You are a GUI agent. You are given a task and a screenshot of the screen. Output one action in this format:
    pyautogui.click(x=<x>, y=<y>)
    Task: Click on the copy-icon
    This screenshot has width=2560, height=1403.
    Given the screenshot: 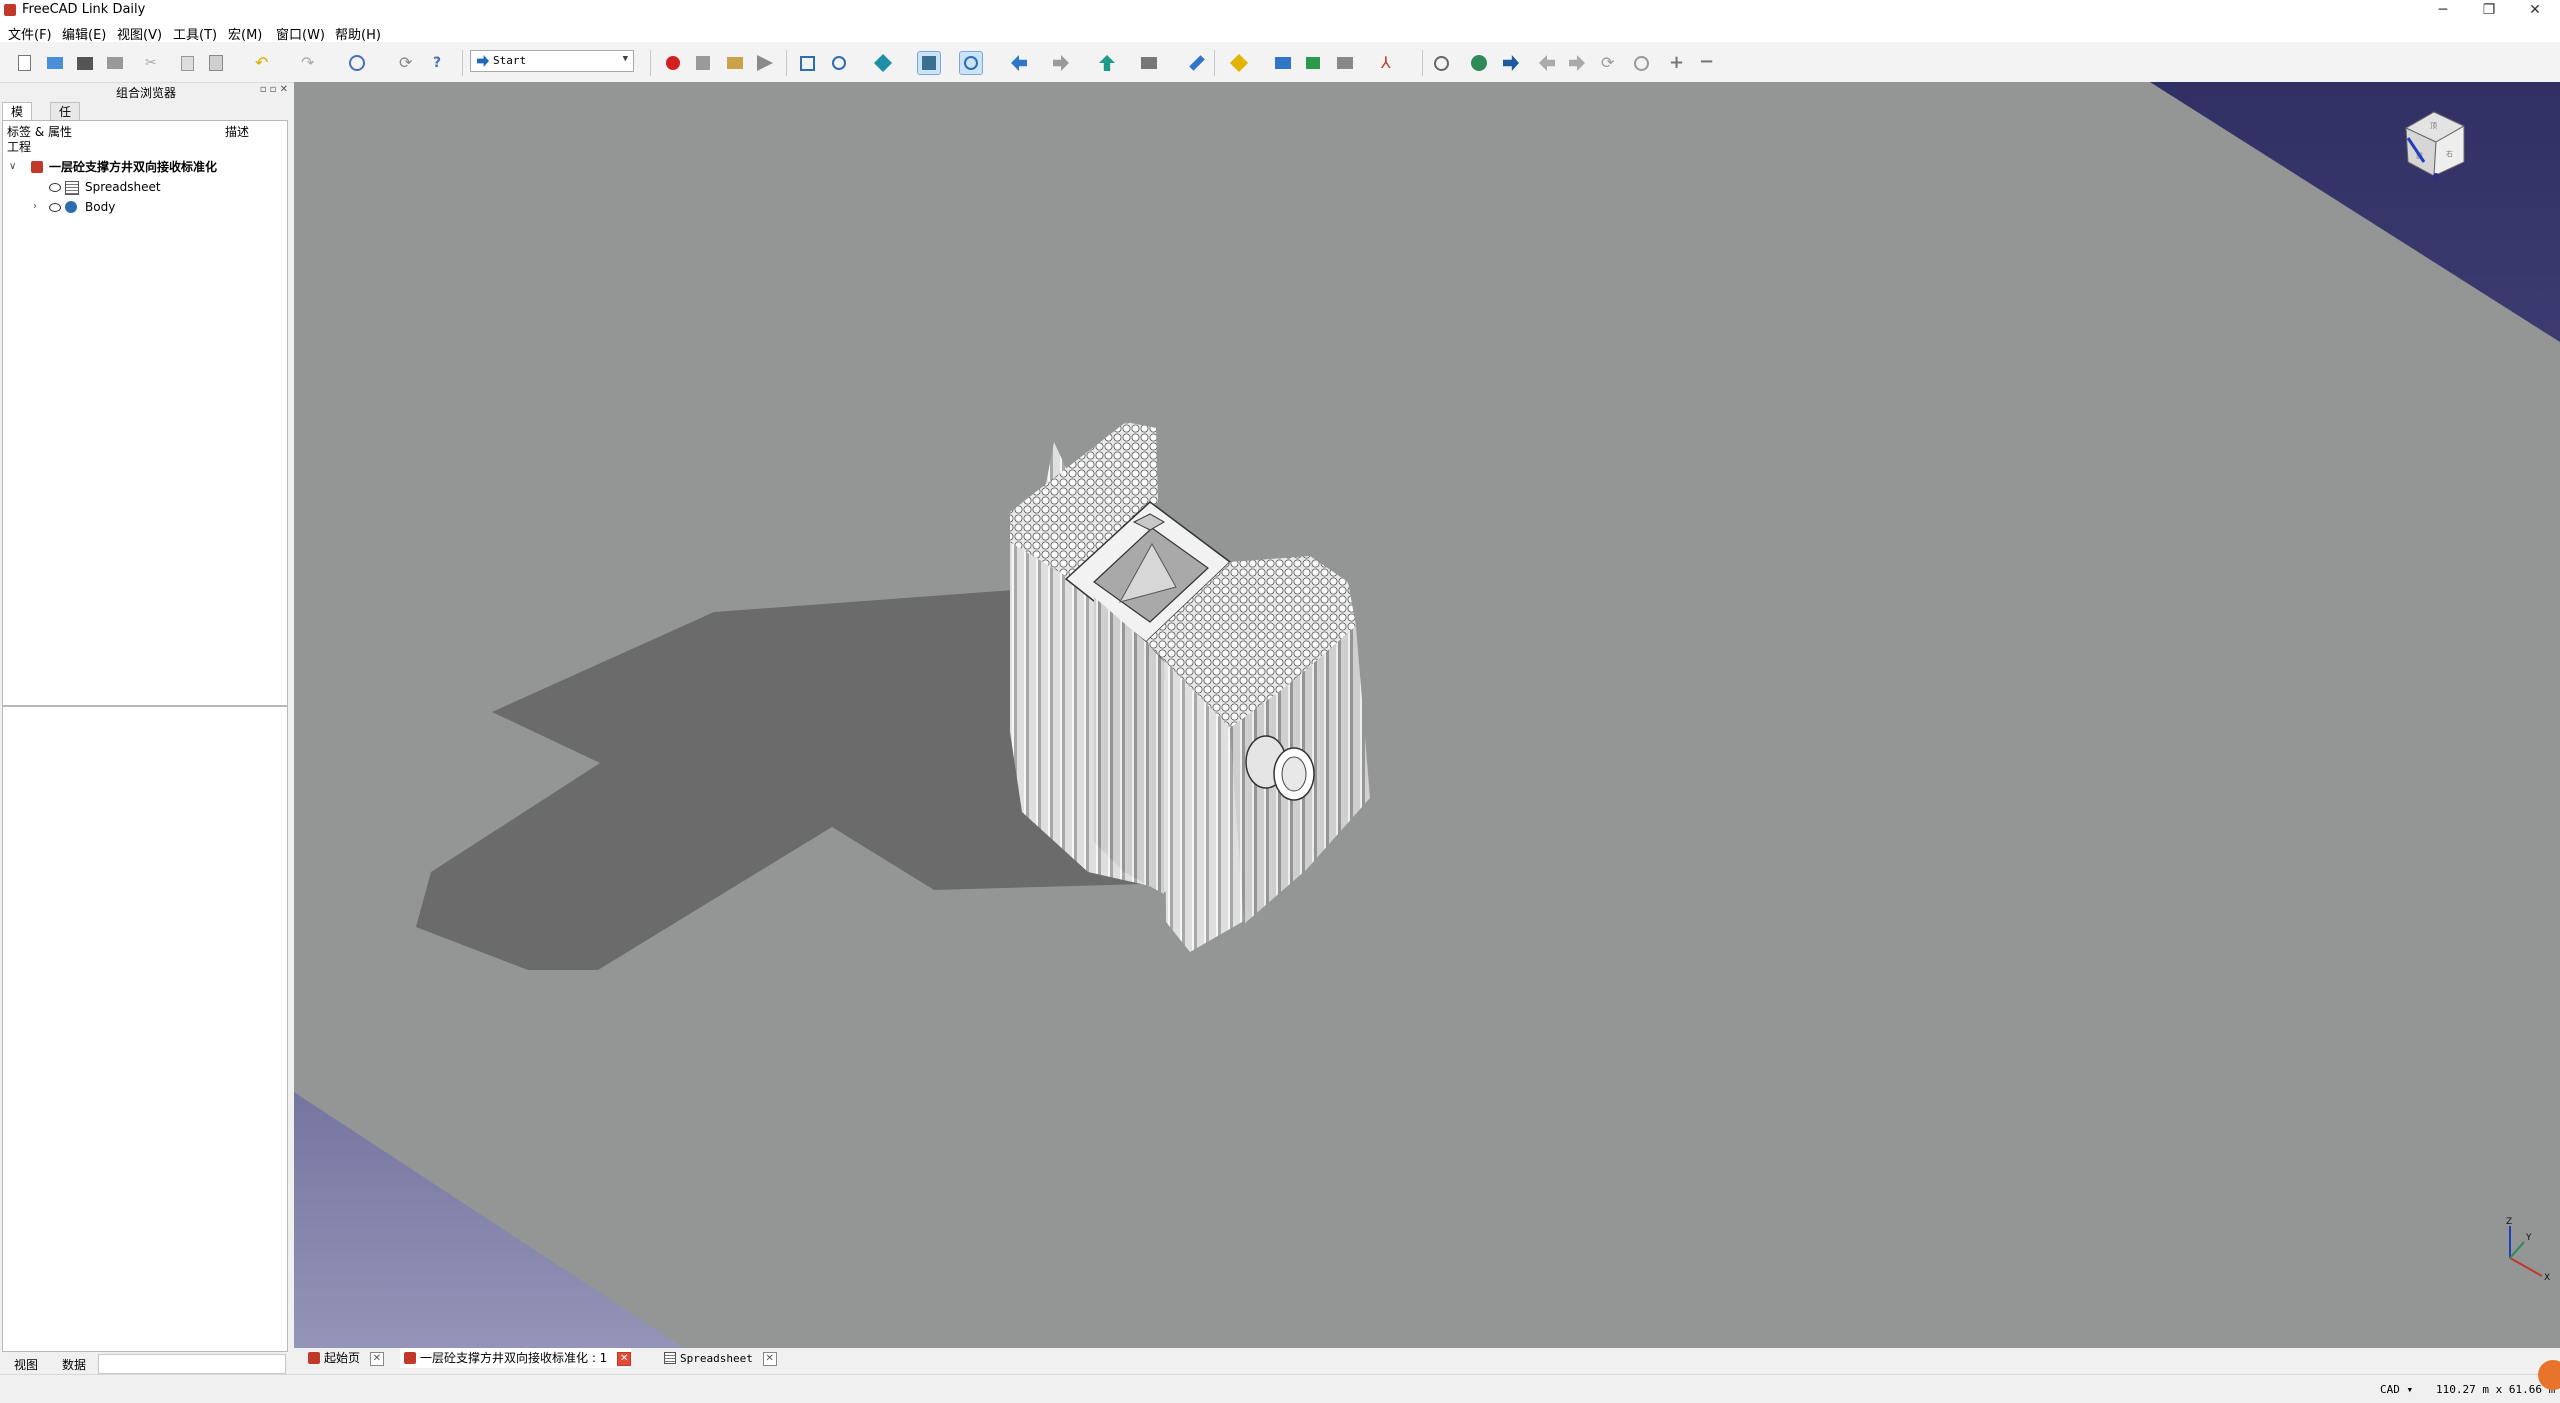 What is the action you would take?
    pyautogui.click(x=187, y=63)
    